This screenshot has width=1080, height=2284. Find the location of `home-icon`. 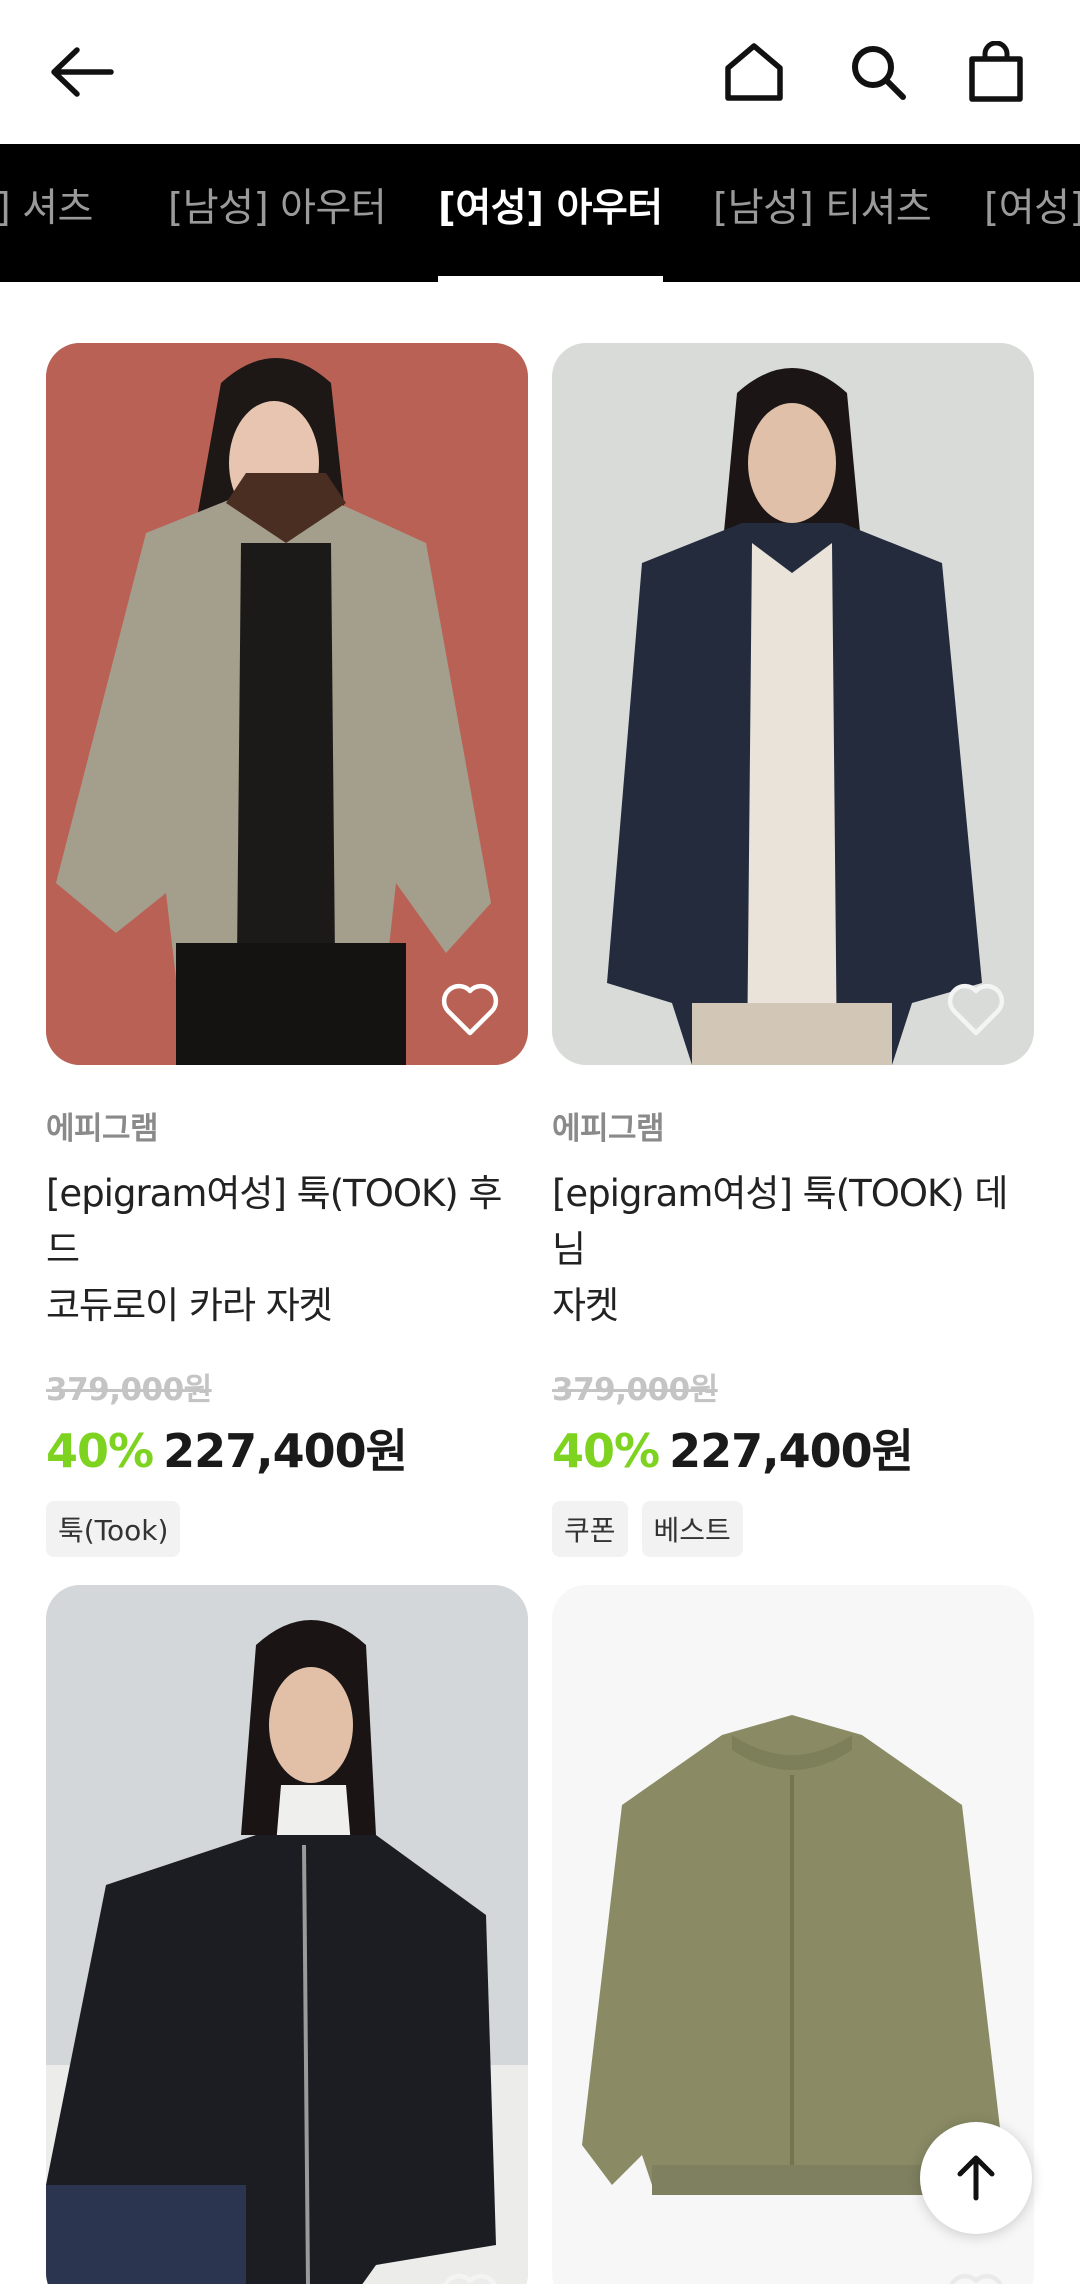

home-icon is located at coordinates (754, 72).